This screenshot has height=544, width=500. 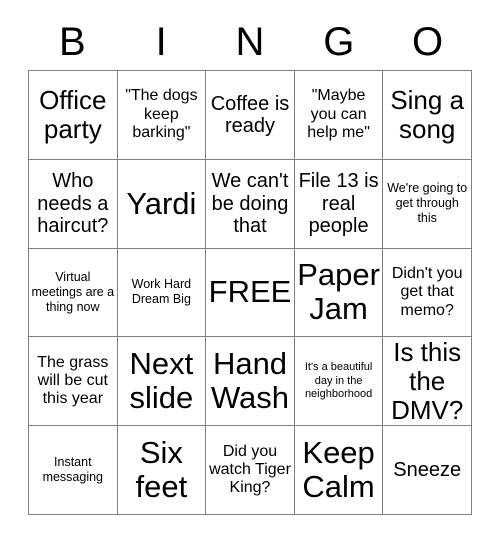 I want to click on bingo-cell-r4c1: The grass will be cut this year, so click(x=73, y=382).